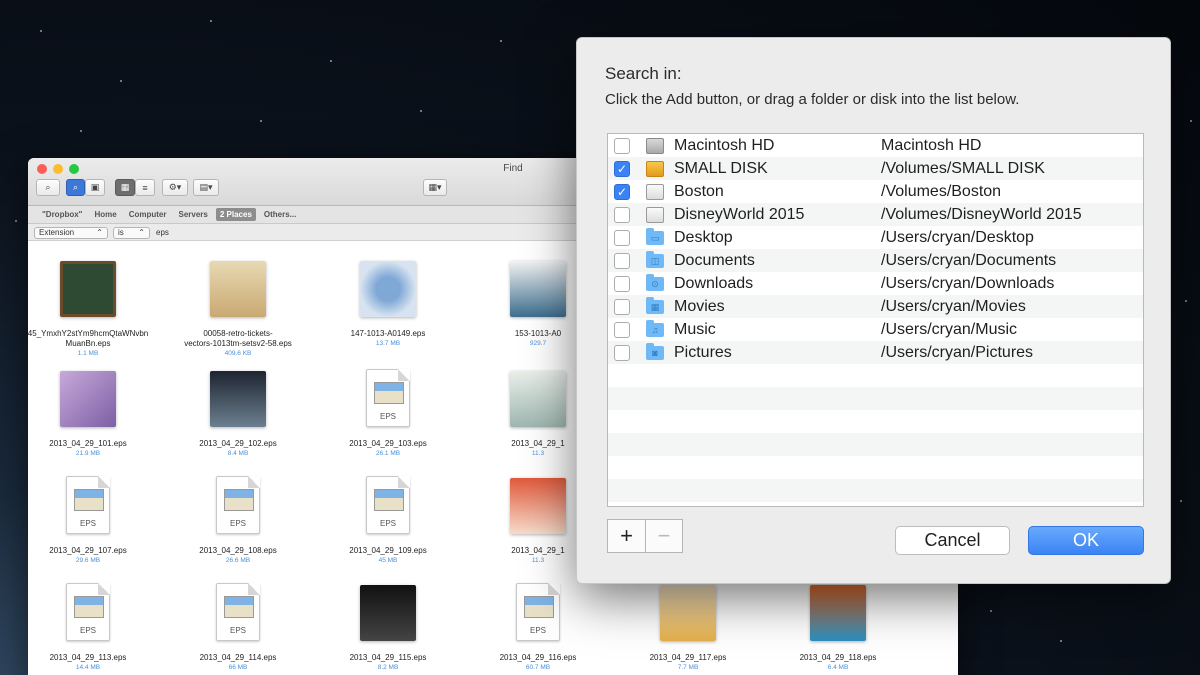  Describe the element at coordinates (875, 329) in the screenshot. I see `location-row: ♫ Music/Users/cryan/Music` at that location.